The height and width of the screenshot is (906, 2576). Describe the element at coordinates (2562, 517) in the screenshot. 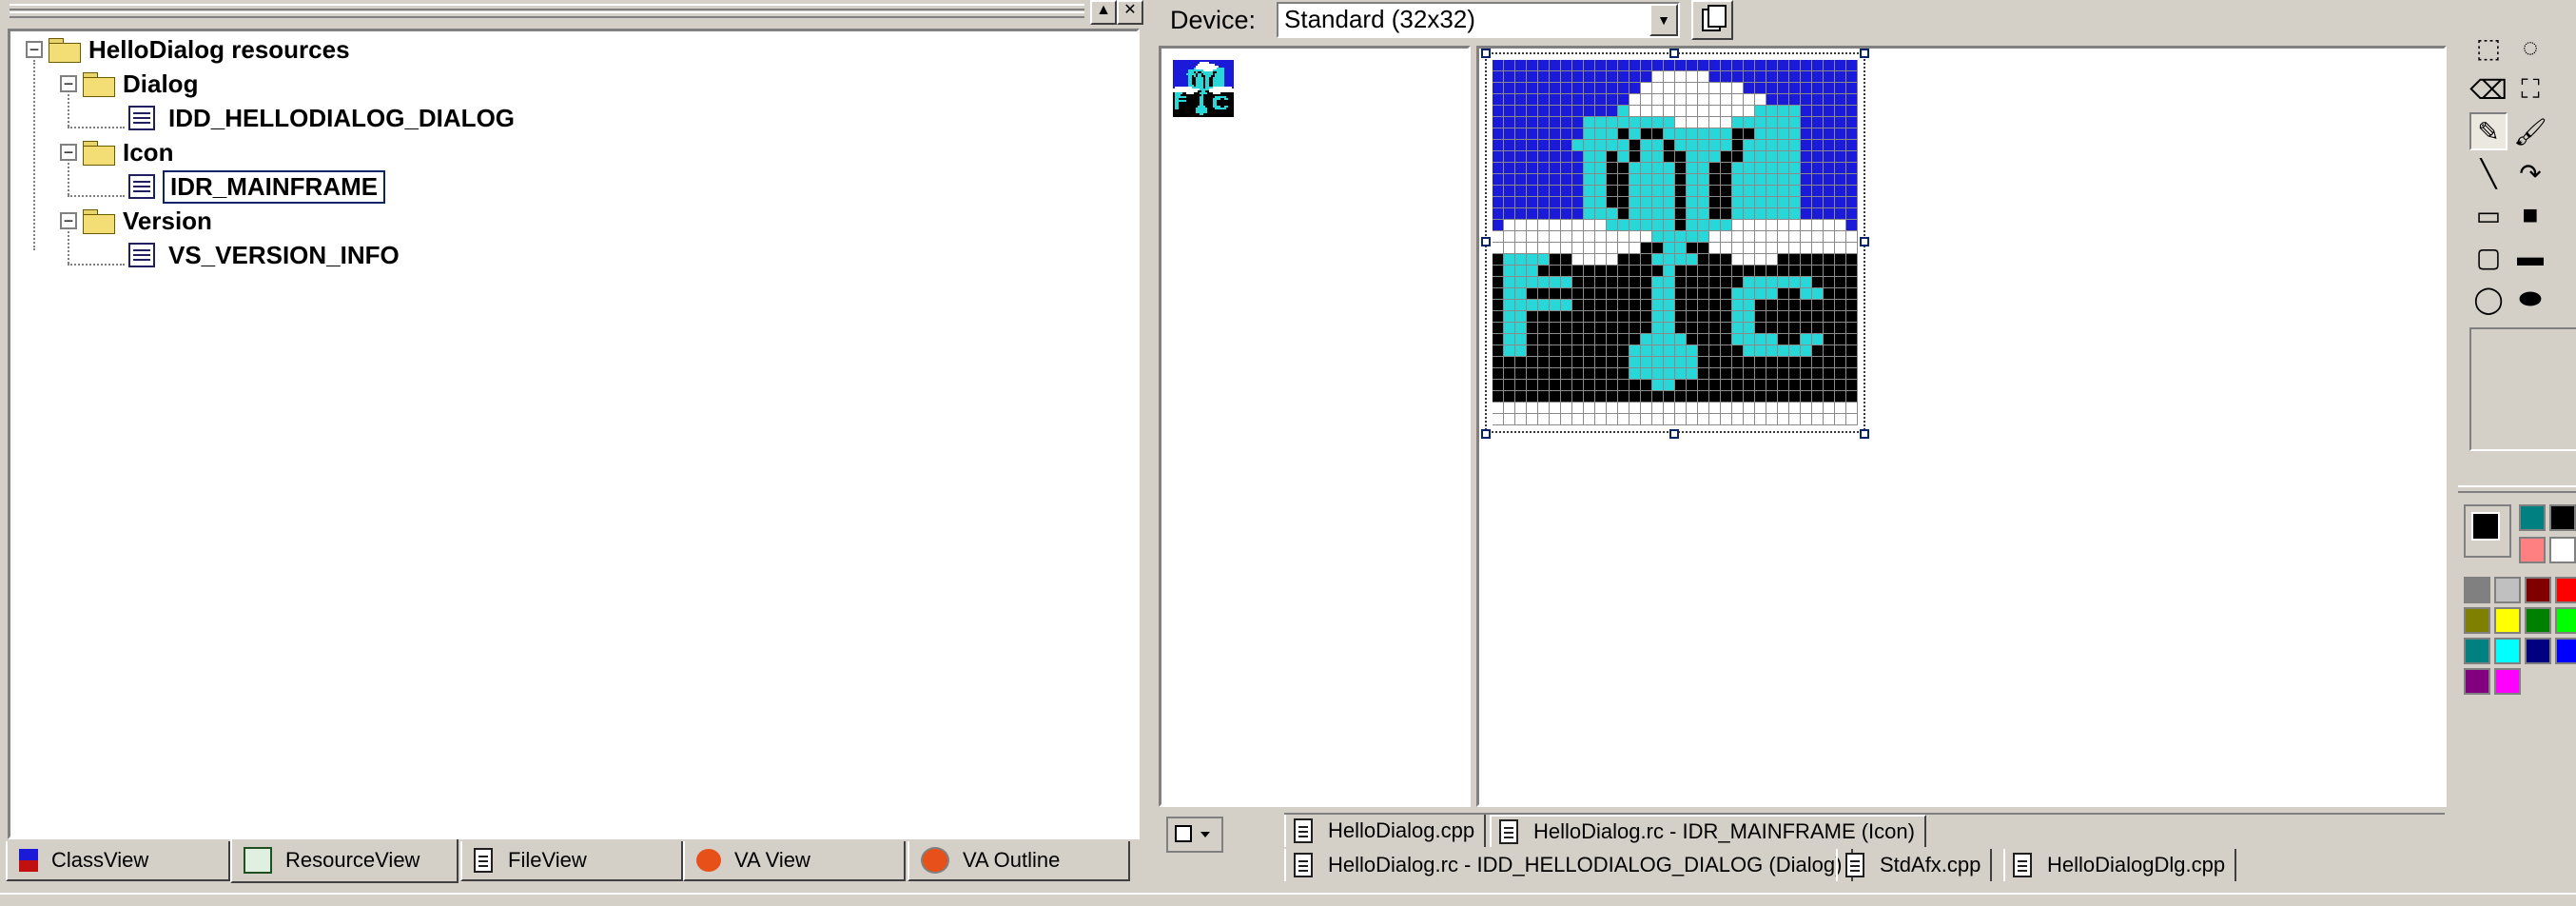

I see `color-swatch` at that location.